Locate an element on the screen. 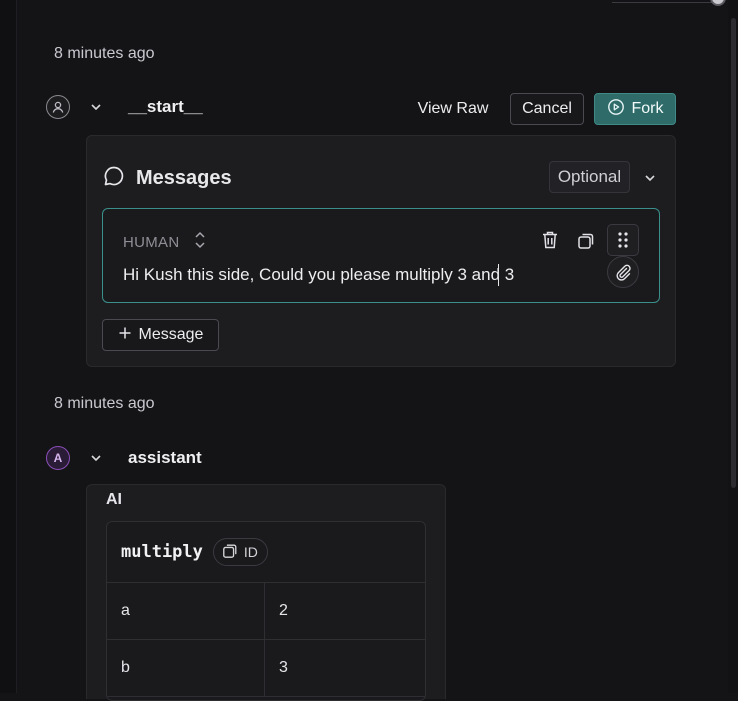 The width and height of the screenshot is (738, 701). chat-bubble-icon is located at coordinates (114, 178).